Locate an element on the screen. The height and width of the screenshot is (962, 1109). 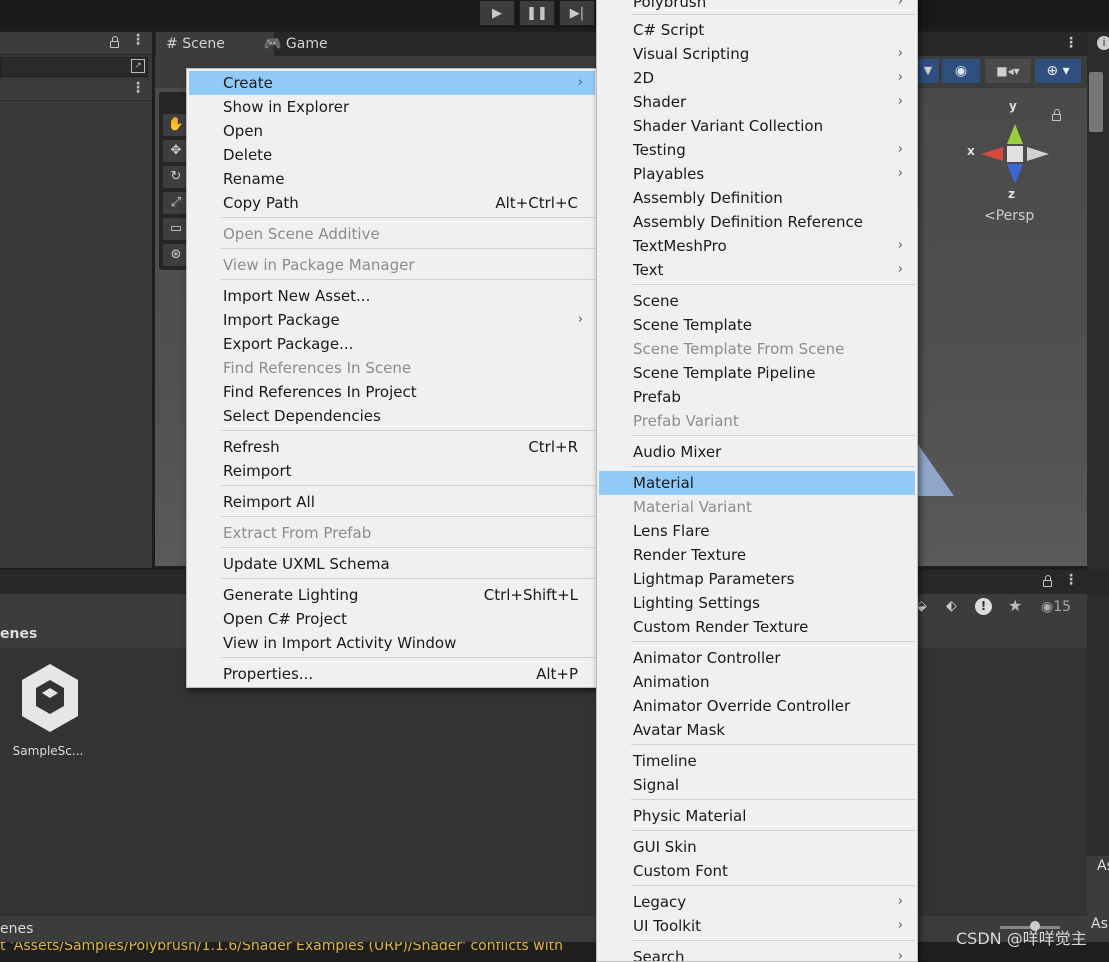
main-toolbar: ▶ ❚❚ ▶| is located at coordinates (554, 14).